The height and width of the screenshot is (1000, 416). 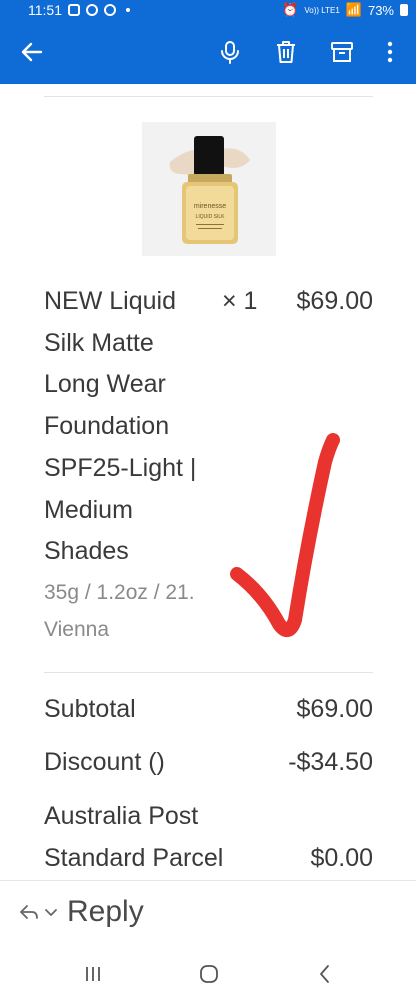 I want to click on trash-icon, so click(x=286, y=52).